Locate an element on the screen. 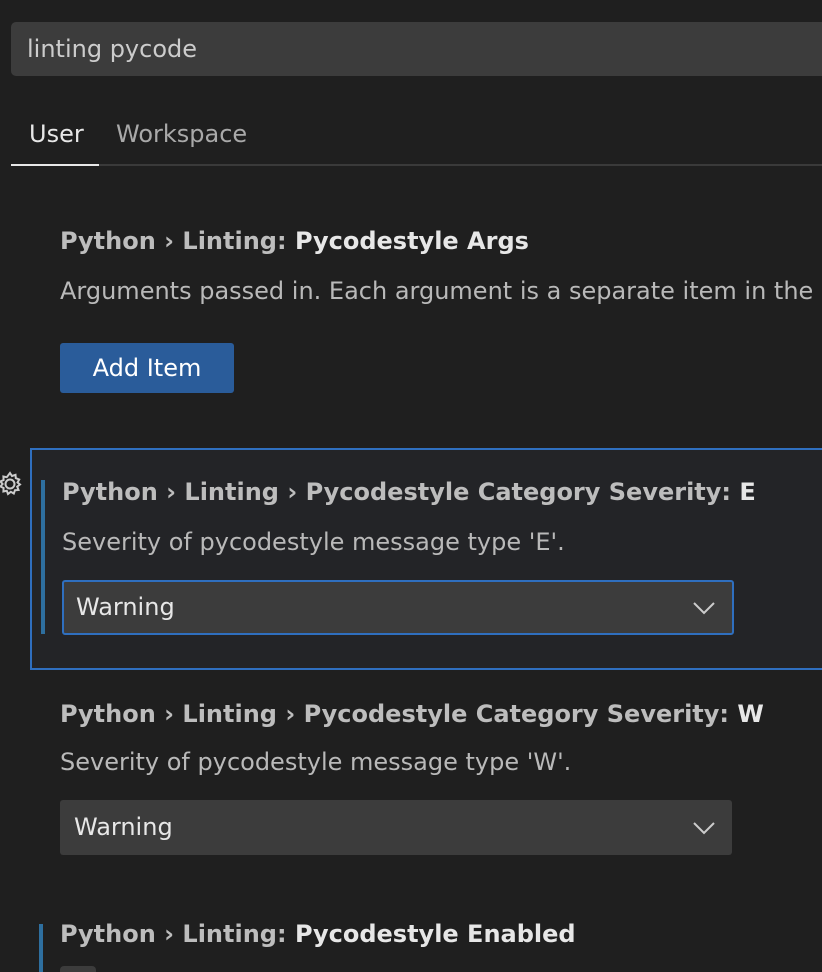 This screenshot has height=972, width=822. pycodestyle-enabled-checkbox is located at coordinates (78, 969).